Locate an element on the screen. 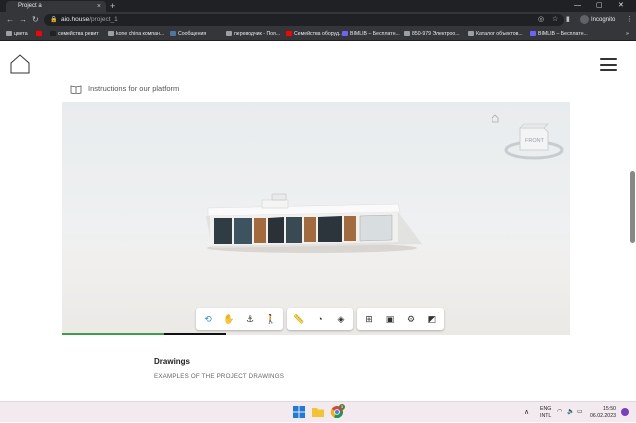  bookmark-item: семейства ревит is located at coordinates (74, 34).